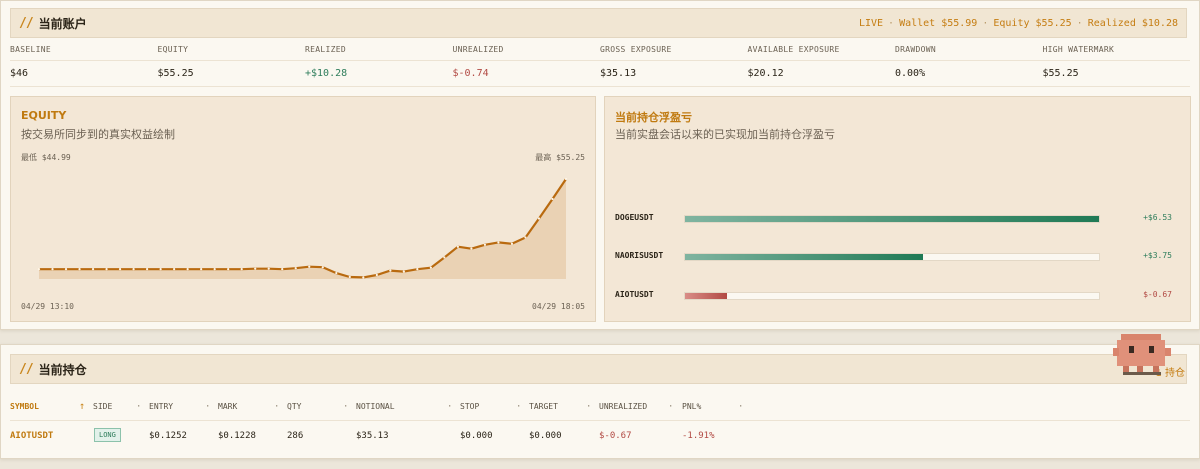  I want to click on pnl-row: NAORISUSDT +$3.75, so click(898, 257).